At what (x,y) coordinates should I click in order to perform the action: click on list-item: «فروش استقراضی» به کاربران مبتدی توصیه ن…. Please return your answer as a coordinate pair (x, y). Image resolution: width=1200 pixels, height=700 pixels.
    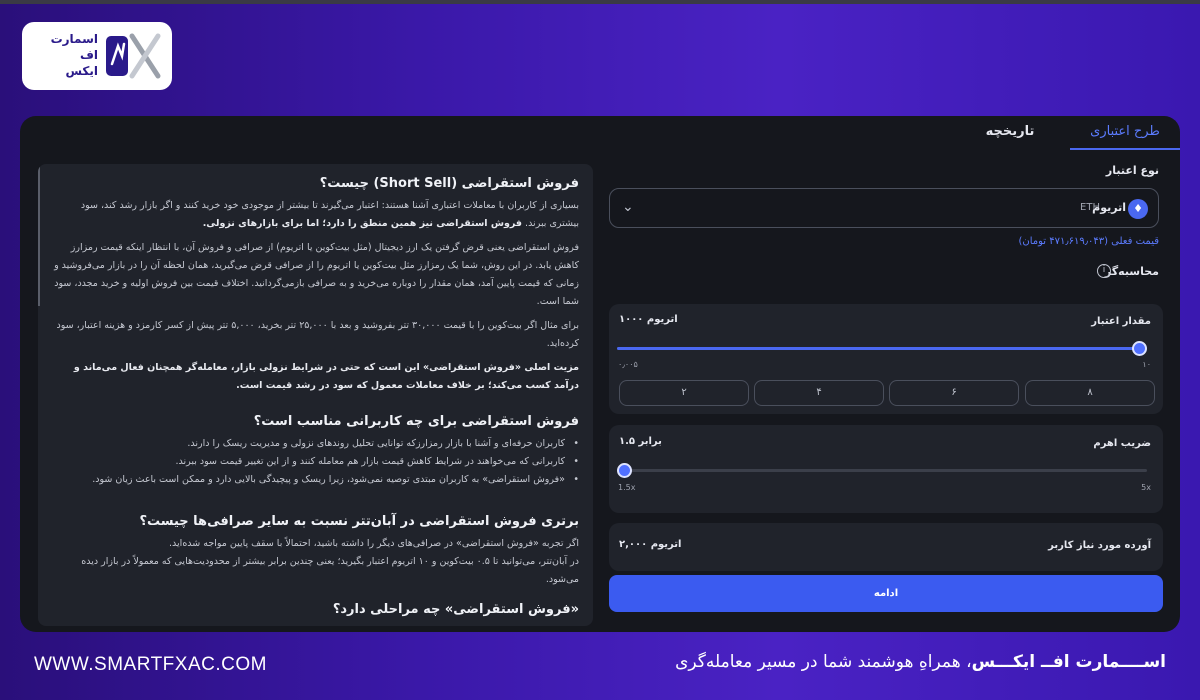
    Looking at the image, I should click on (316, 480).